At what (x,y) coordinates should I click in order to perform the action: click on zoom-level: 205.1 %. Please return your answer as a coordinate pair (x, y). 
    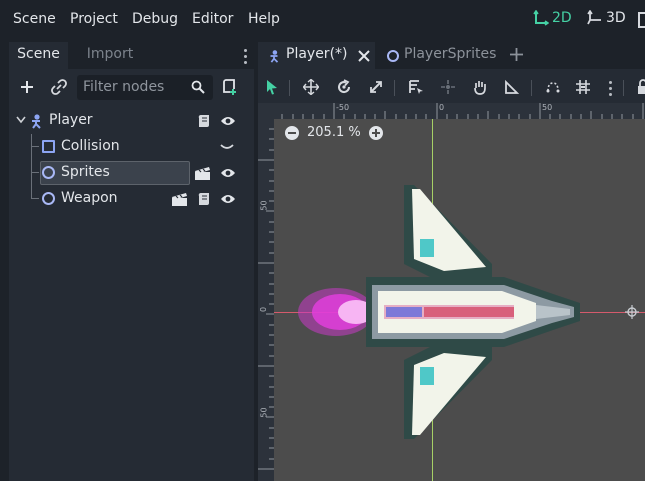
    Looking at the image, I should click on (334, 132).